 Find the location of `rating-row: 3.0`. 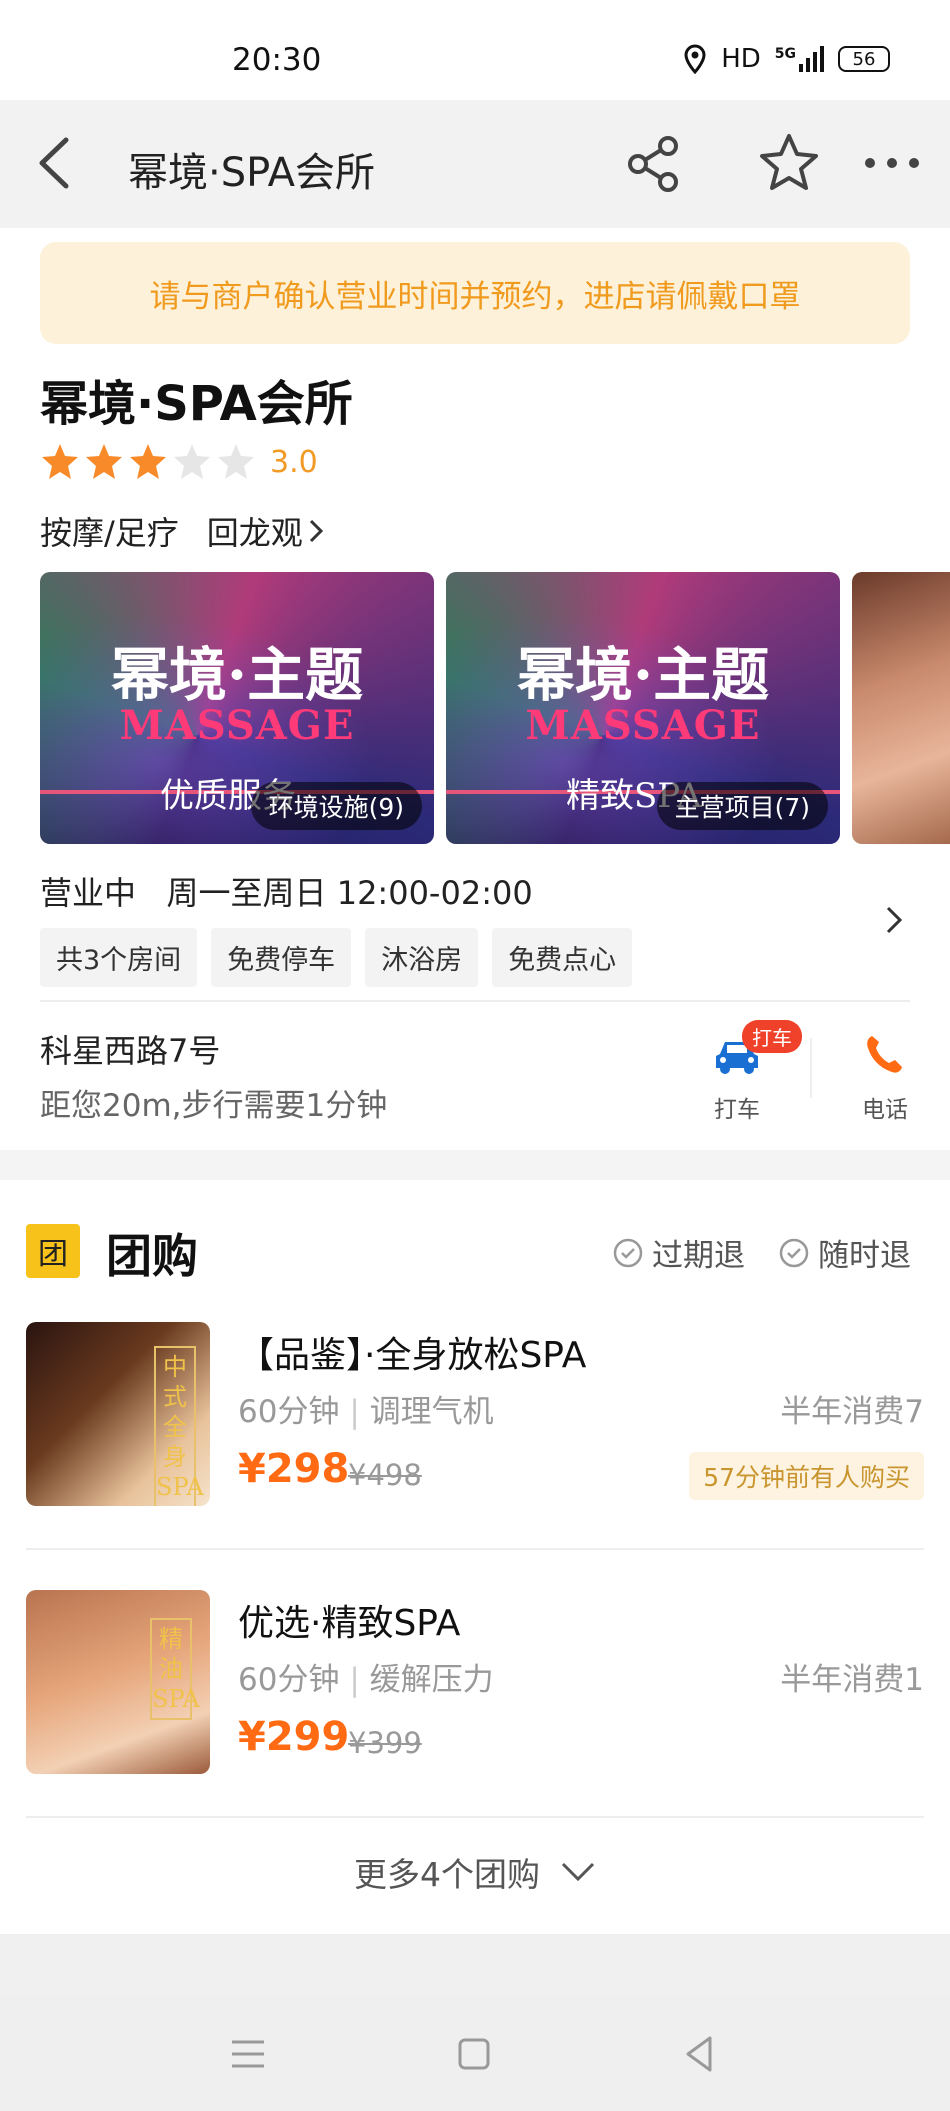

rating-row: 3.0 is located at coordinates (179, 462).